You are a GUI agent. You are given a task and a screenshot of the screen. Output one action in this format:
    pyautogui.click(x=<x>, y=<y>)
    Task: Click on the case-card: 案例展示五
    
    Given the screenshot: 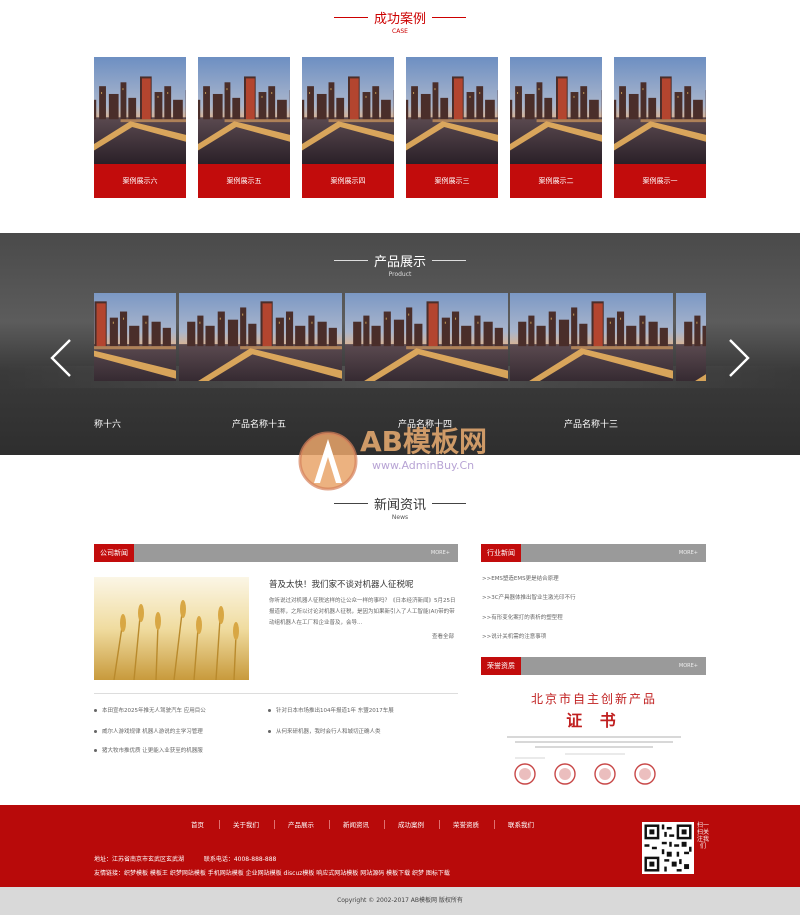 What is the action you would take?
    pyautogui.click(x=244, y=127)
    